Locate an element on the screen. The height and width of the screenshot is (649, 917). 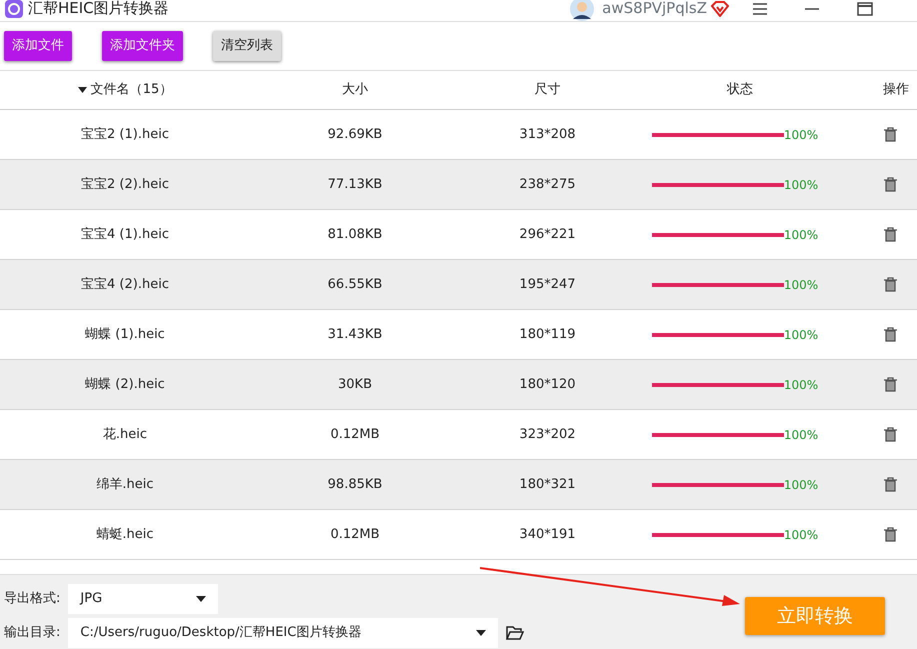
format-label: 导出格式: is located at coordinates (32, 599).